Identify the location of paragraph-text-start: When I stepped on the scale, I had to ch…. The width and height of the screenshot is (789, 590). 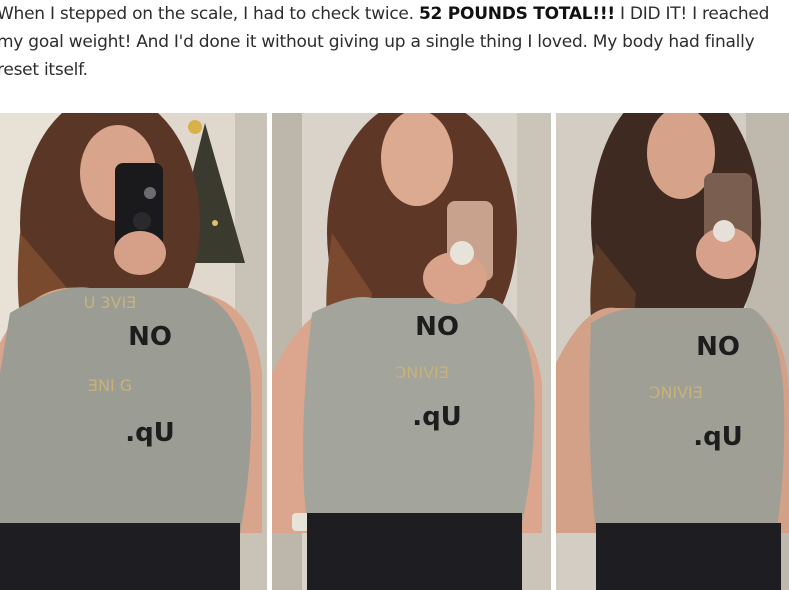
(209, 14).